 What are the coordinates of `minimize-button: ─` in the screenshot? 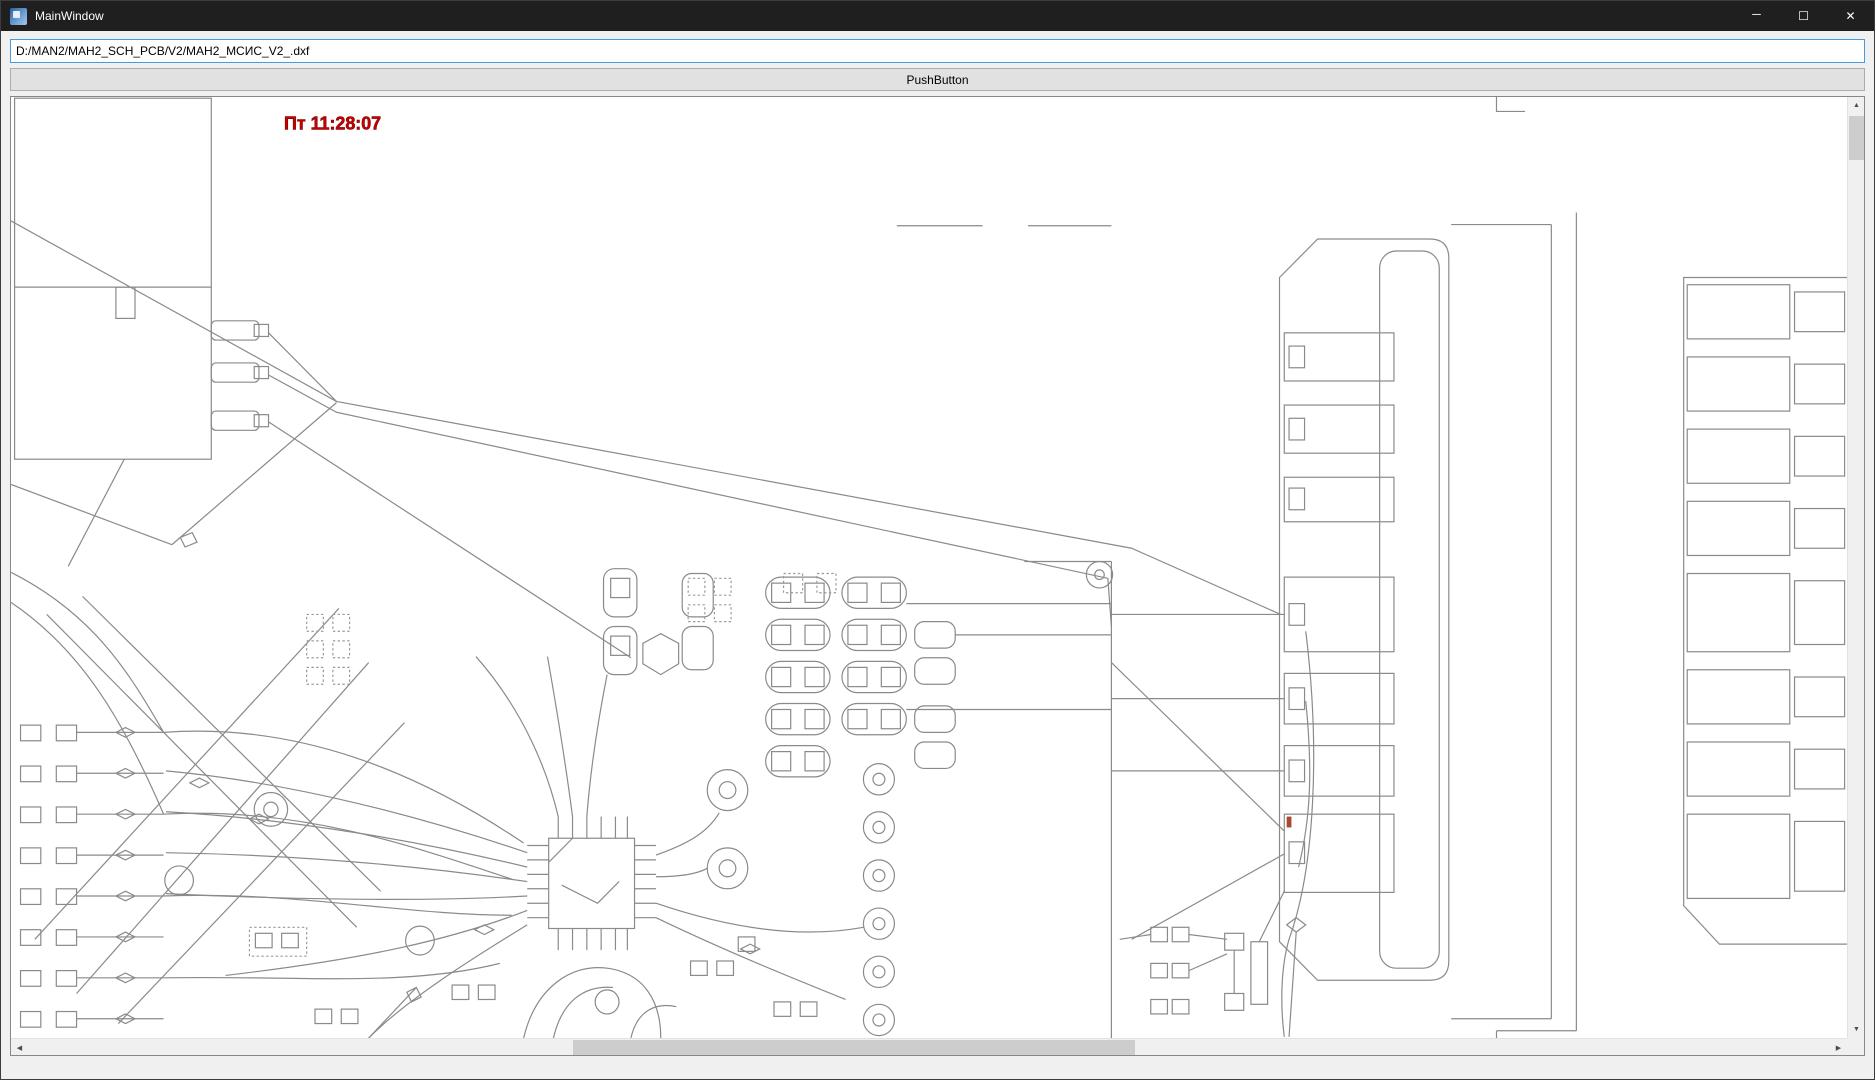 It's located at (1756, 16).